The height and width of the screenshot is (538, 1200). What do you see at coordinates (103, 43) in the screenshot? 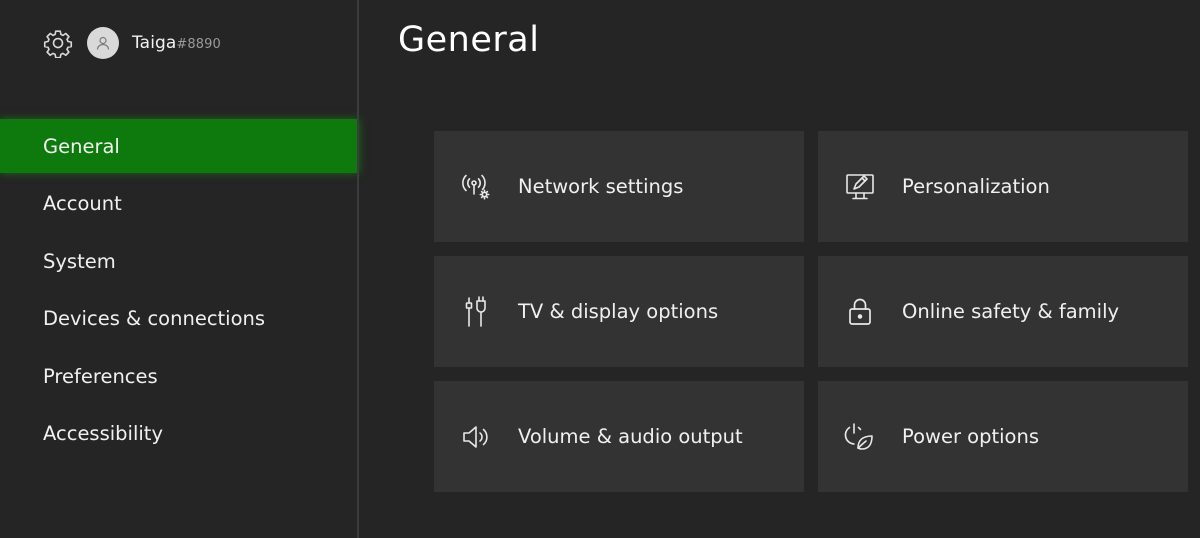
I see `avatar` at bounding box center [103, 43].